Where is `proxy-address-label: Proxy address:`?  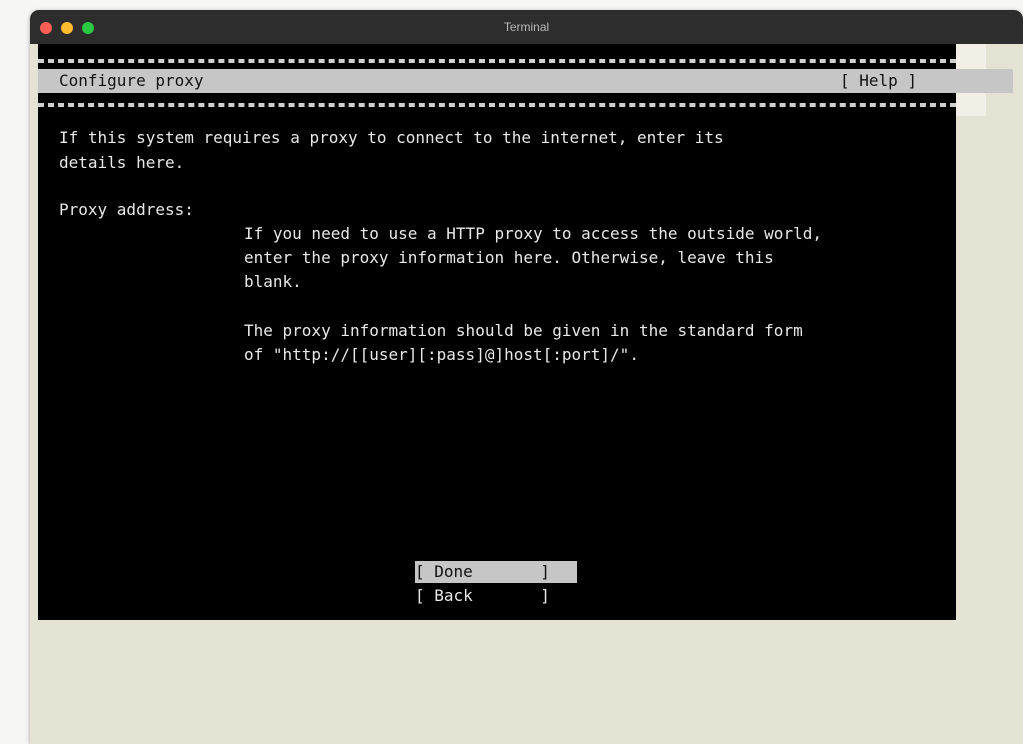
proxy-address-label: Proxy address: is located at coordinates (126, 209).